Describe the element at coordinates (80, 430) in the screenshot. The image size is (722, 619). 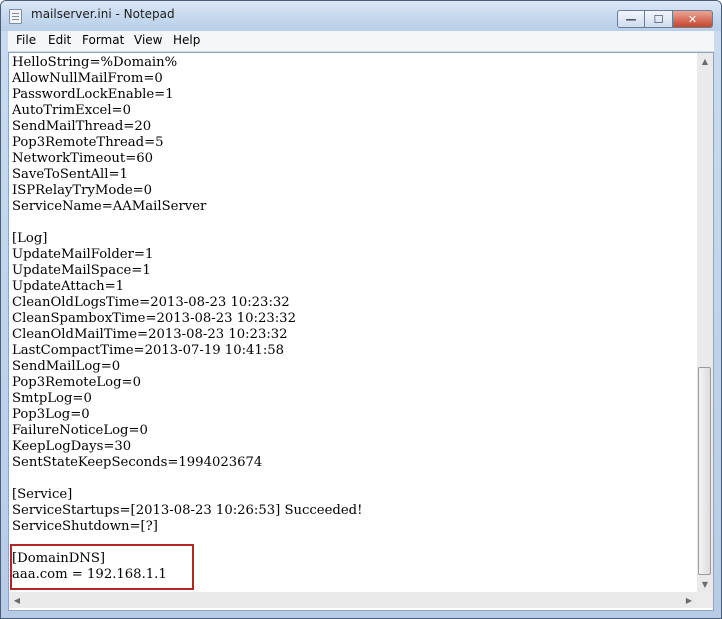
I see `text-line: FailureNoticeLog=0` at that location.